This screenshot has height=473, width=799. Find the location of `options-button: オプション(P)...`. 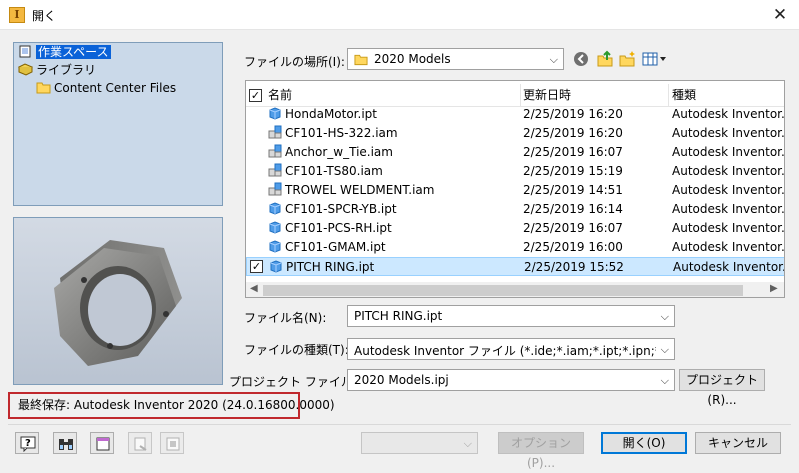

options-button: オプション(P)... is located at coordinates (541, 451).